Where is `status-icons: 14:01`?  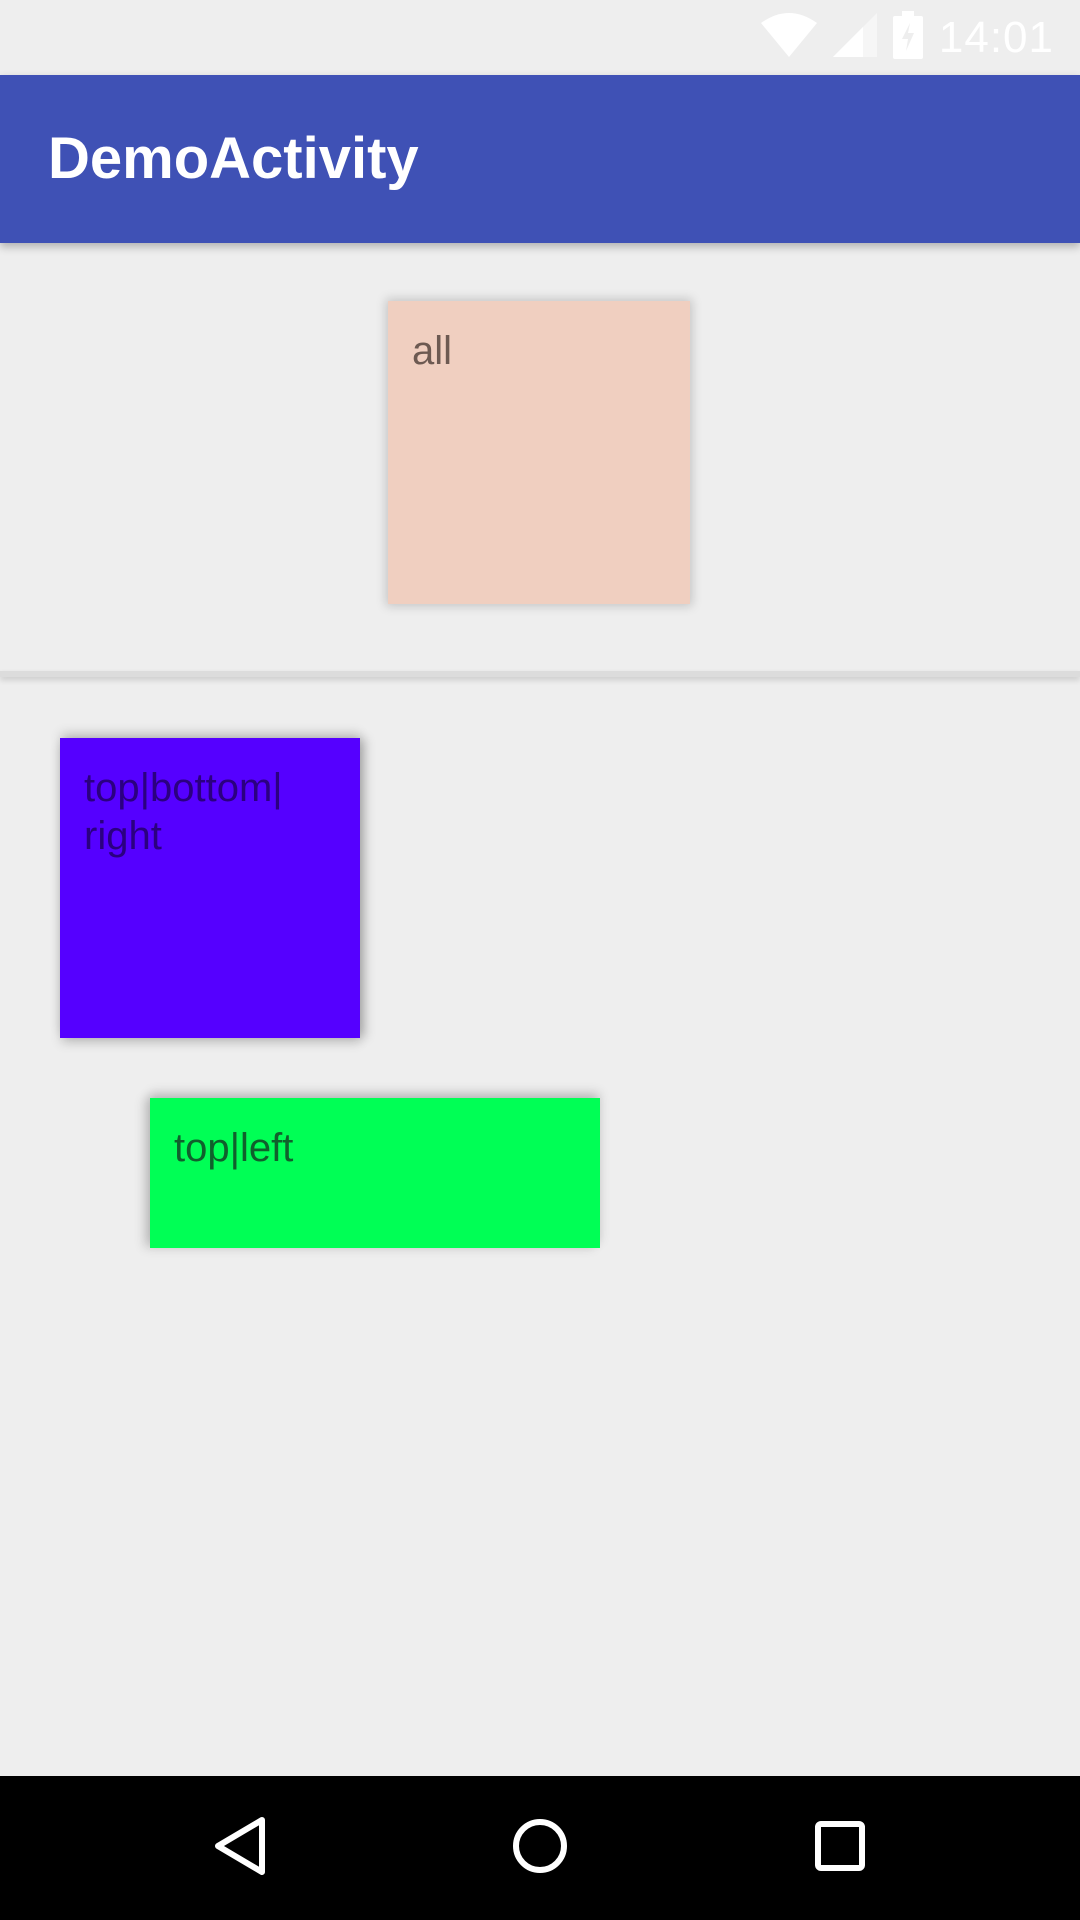 status-icons: 14:01 is located at coordinates (907, 37).